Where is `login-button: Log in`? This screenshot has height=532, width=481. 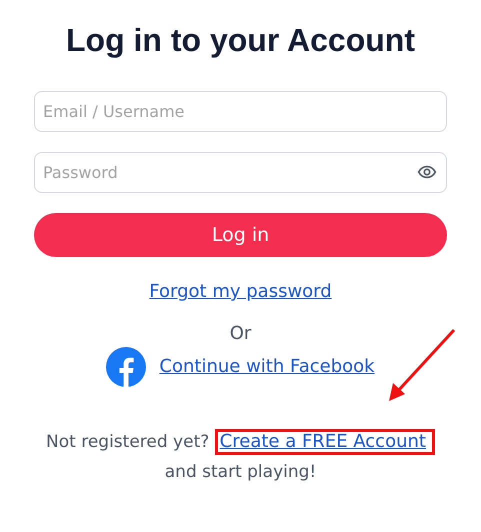
login-button: Log in is located at coordinates (240, 235).